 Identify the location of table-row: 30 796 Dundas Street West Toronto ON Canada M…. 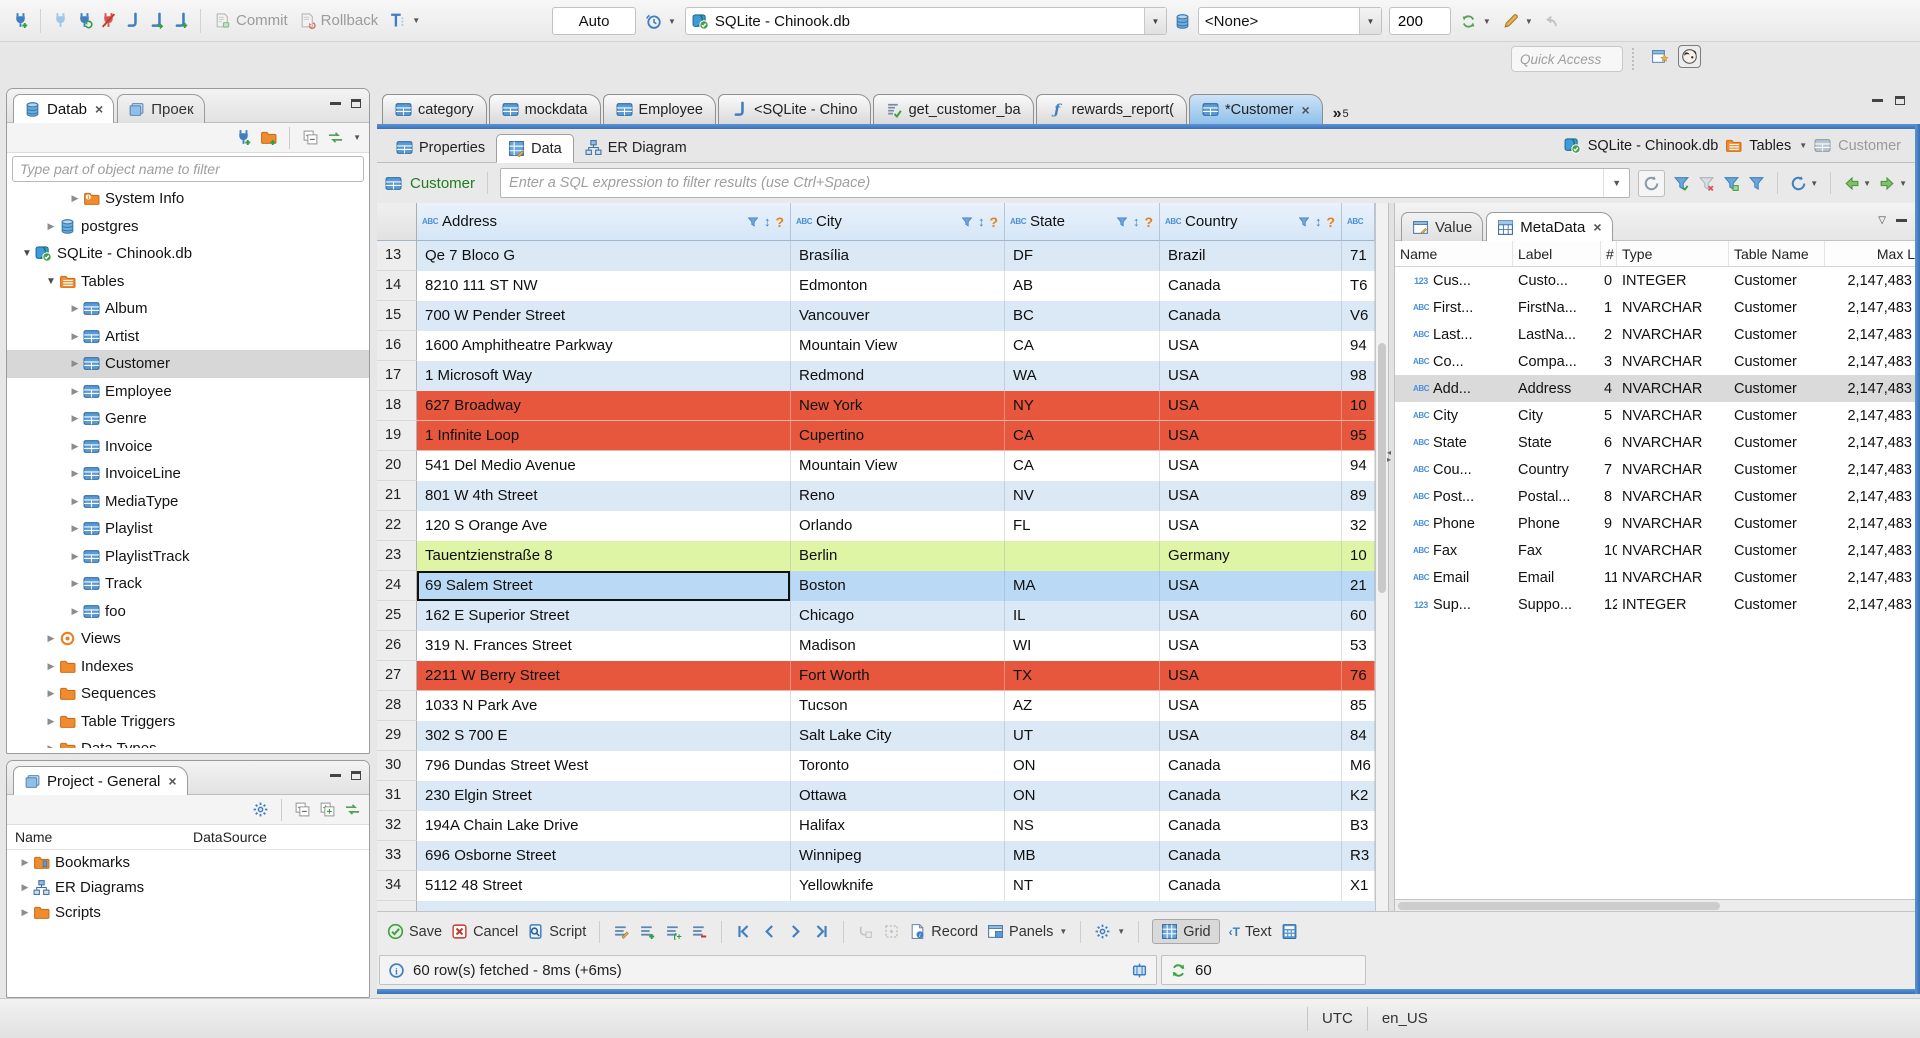
(882, 766).